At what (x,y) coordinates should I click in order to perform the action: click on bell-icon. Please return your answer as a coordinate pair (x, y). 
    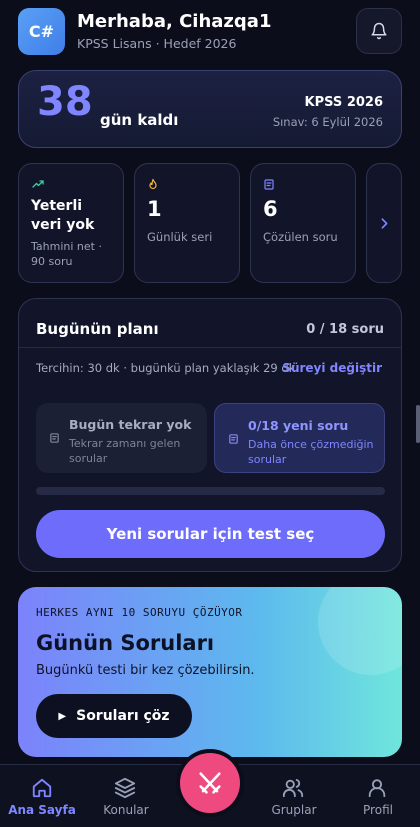
    Looking at the image, I should click on (379, 31).